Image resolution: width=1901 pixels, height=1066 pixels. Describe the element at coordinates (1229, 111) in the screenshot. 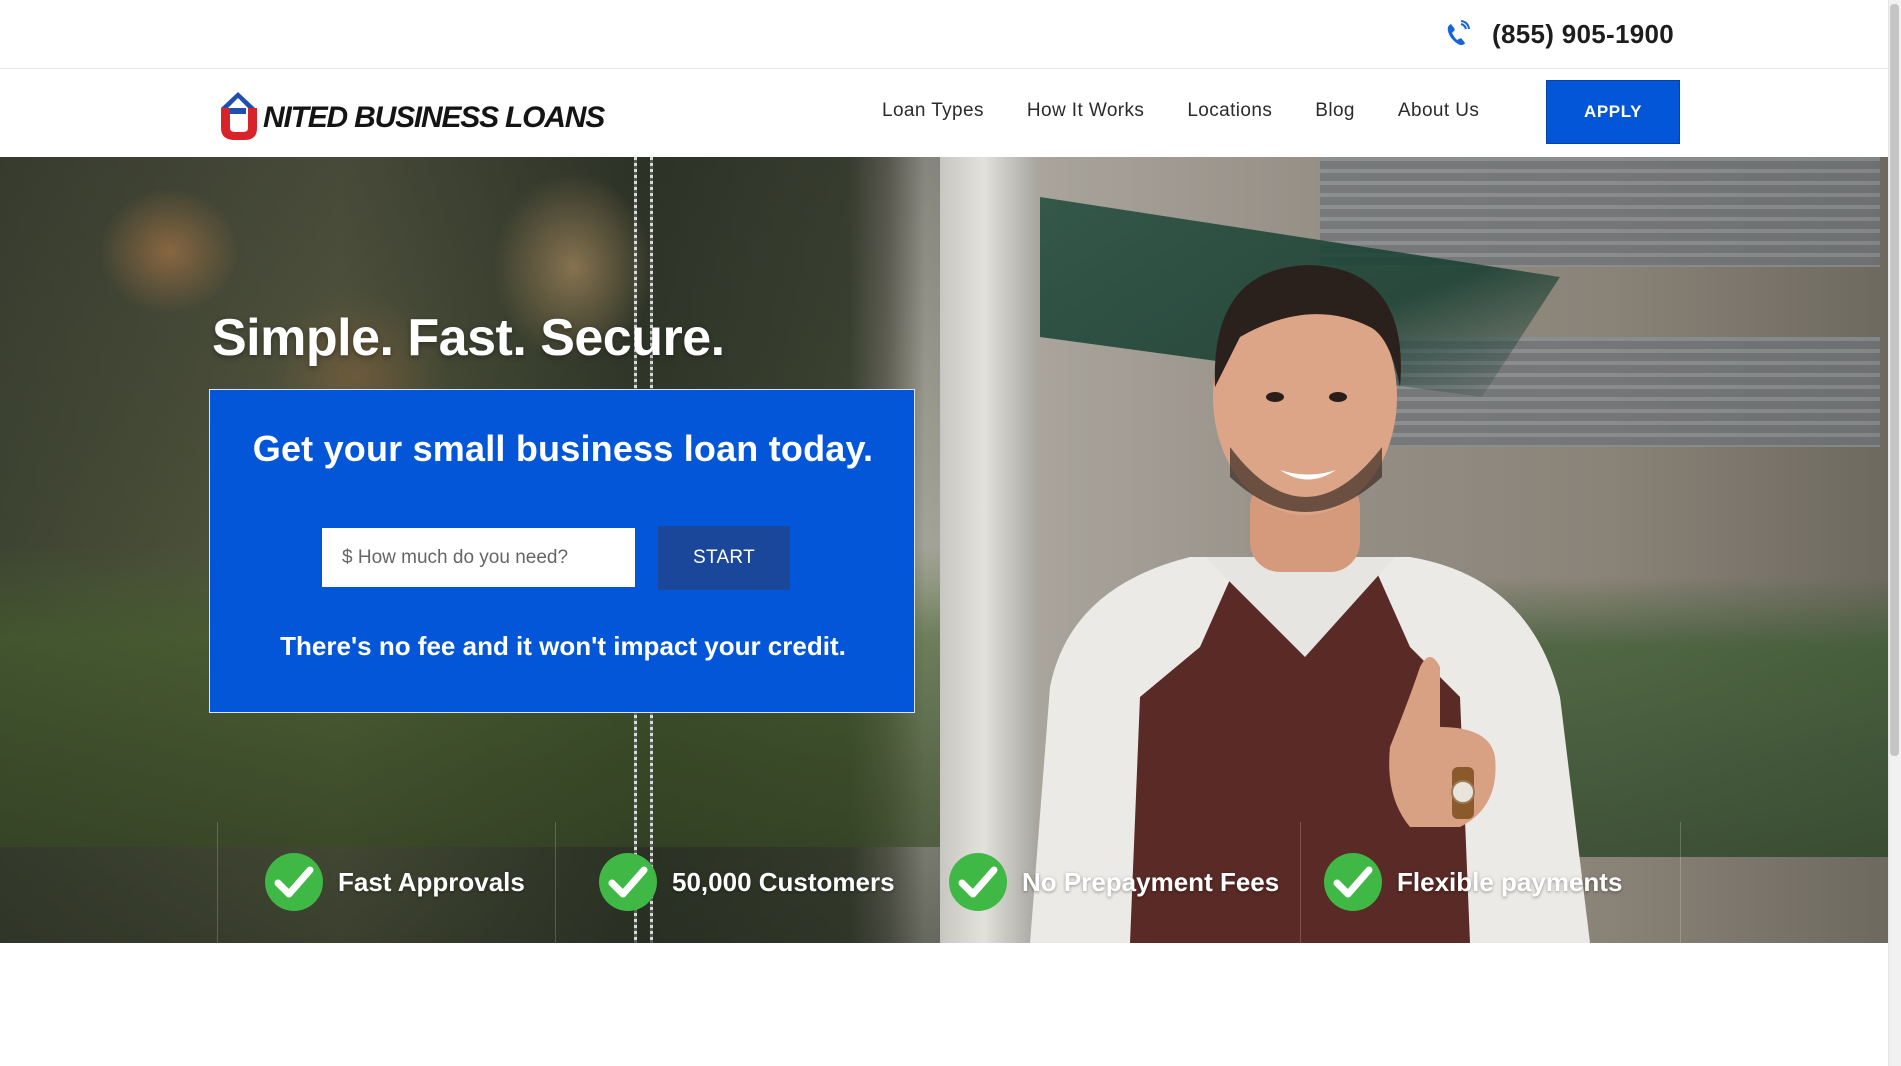

I see `nav-item-locations: Locations` at that location.